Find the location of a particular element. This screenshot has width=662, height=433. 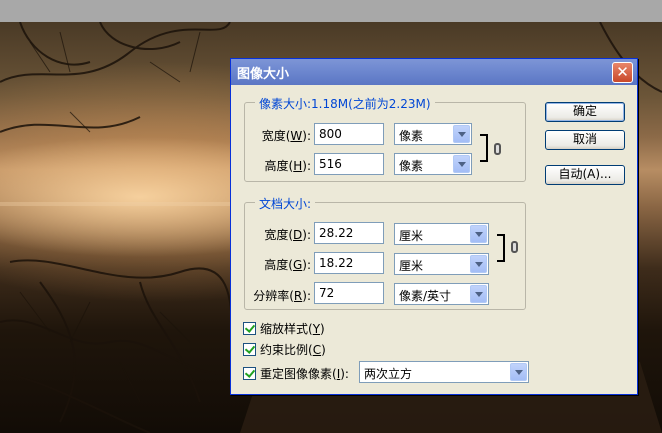

pixel-width-unit-select: 像素 is located at coordinates (433, 134).